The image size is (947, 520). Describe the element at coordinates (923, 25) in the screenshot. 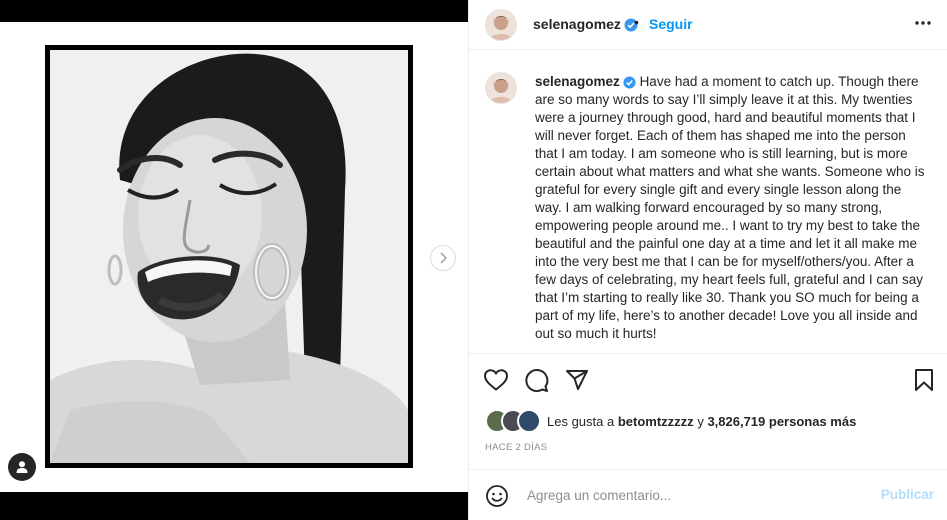

I see `more-options-button` at that location.